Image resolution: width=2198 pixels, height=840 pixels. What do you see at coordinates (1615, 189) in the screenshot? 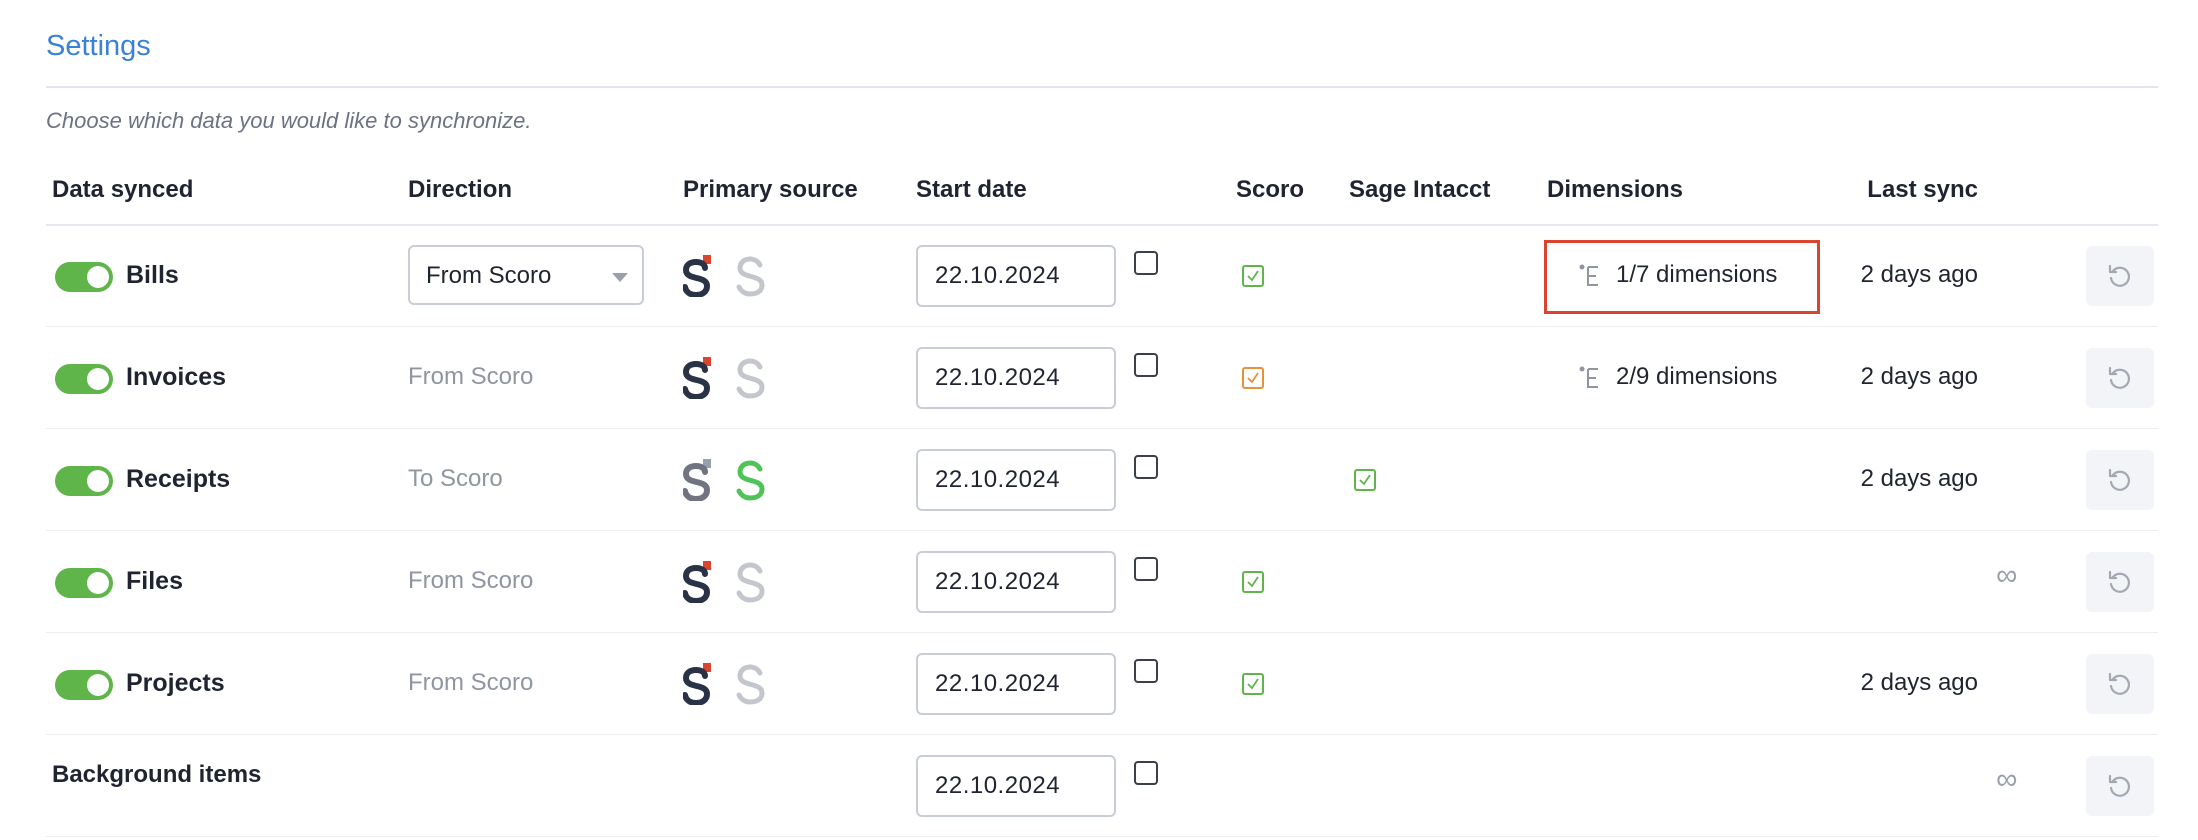
I see `column-header-dimensions: Dimensions` at bounding box center [1615, 189].